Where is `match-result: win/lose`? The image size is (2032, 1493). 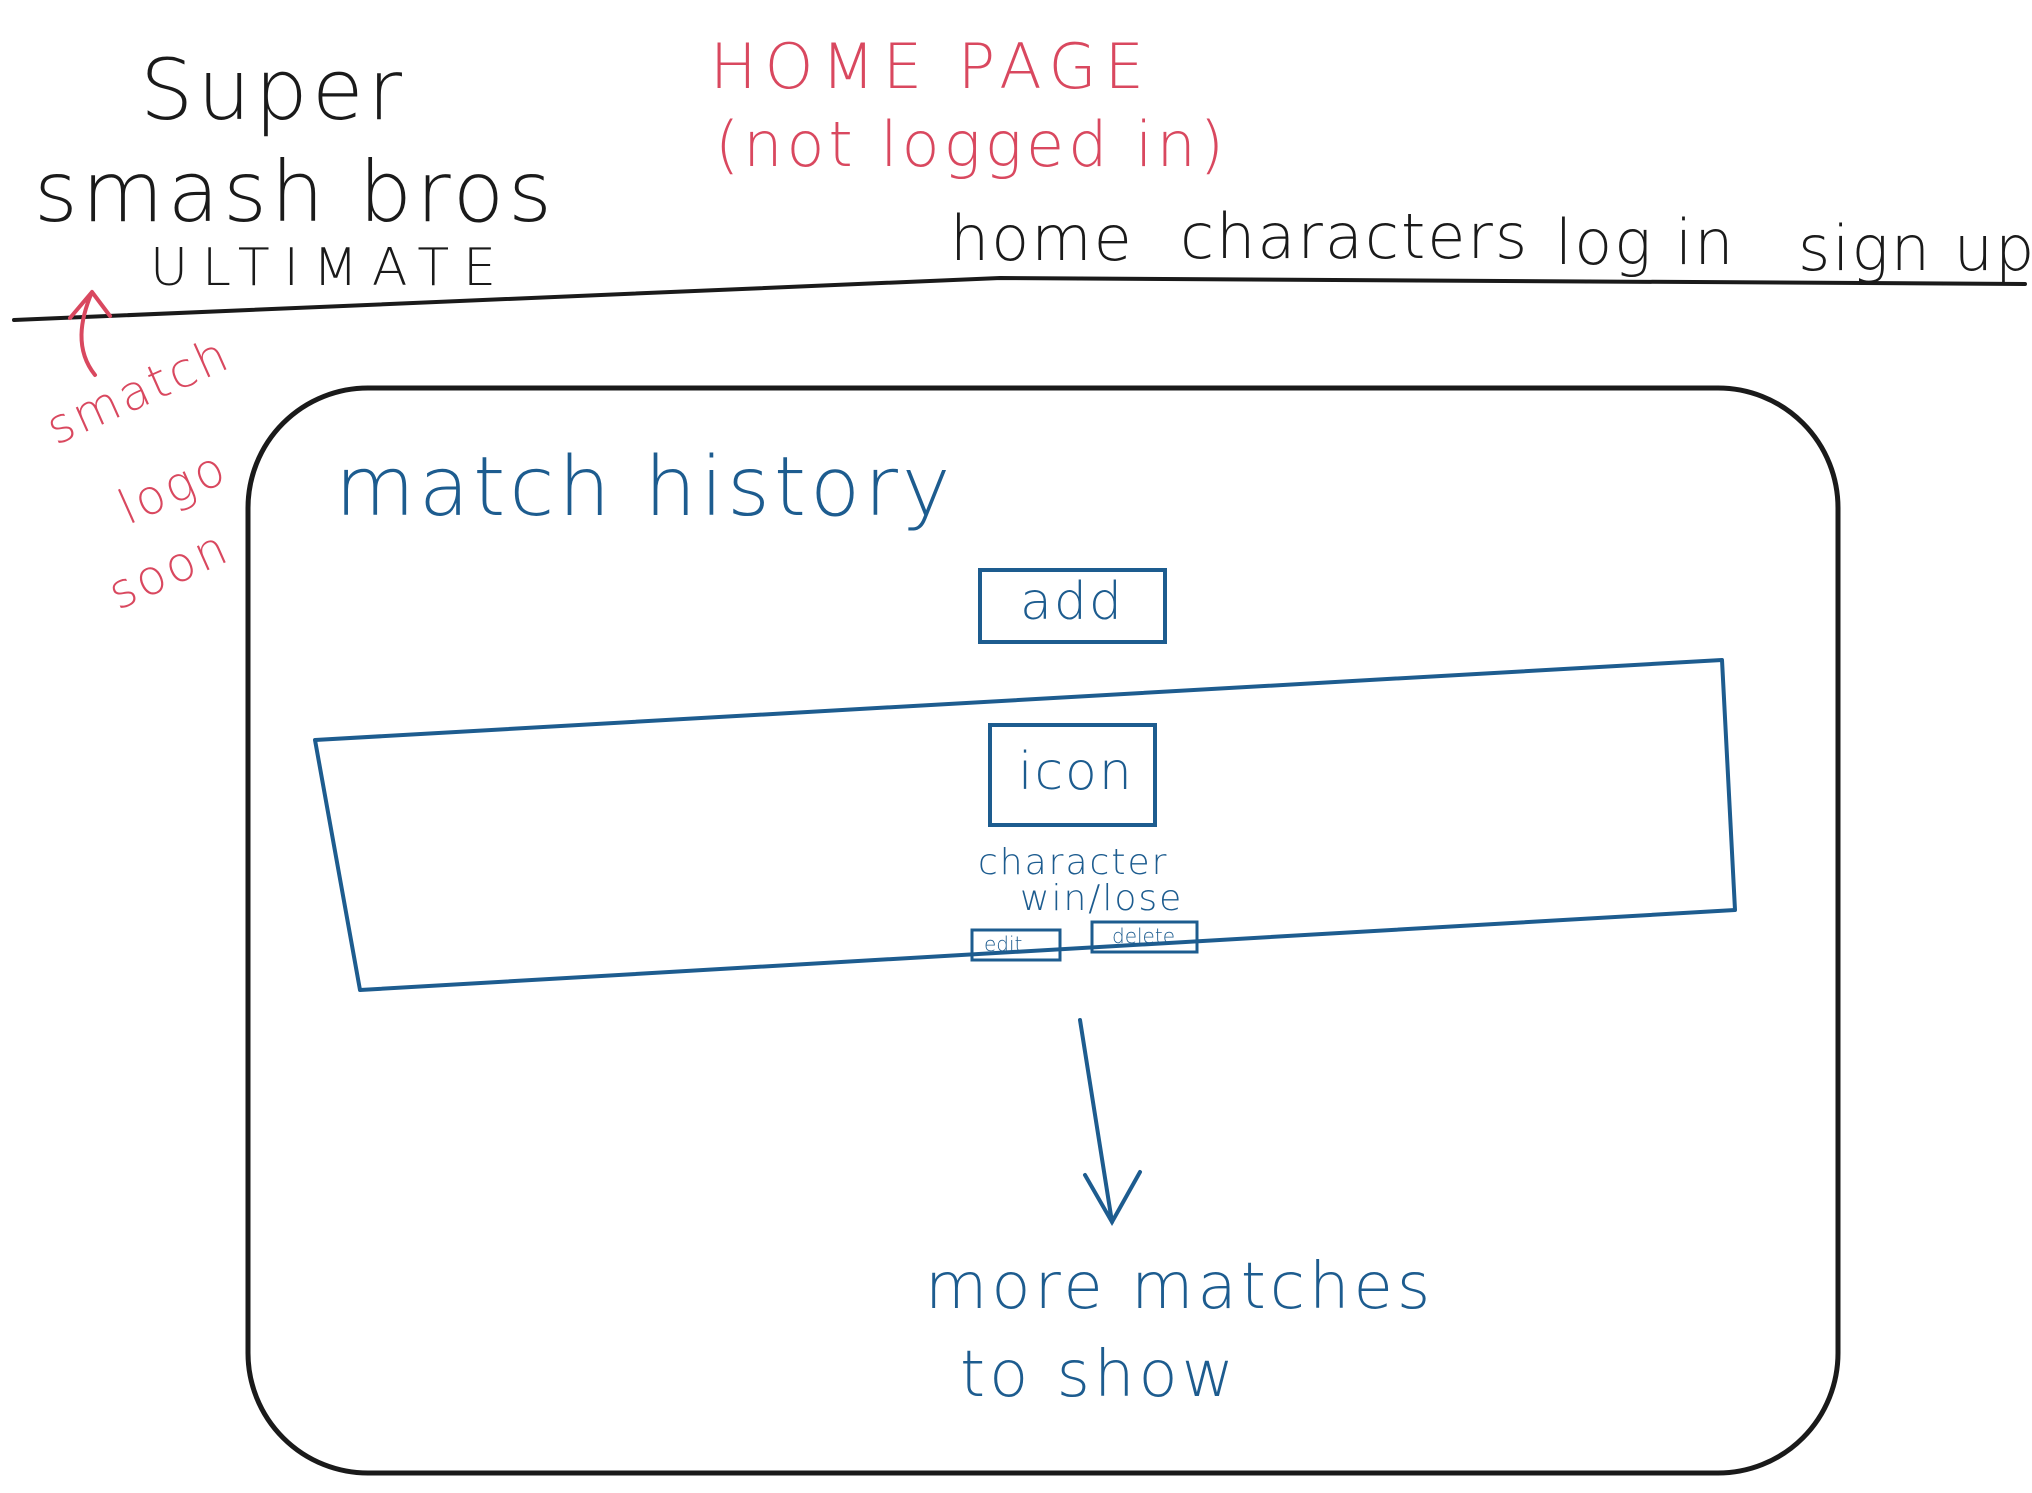
match-result: win/lose is located at coordinates (1102, 898).